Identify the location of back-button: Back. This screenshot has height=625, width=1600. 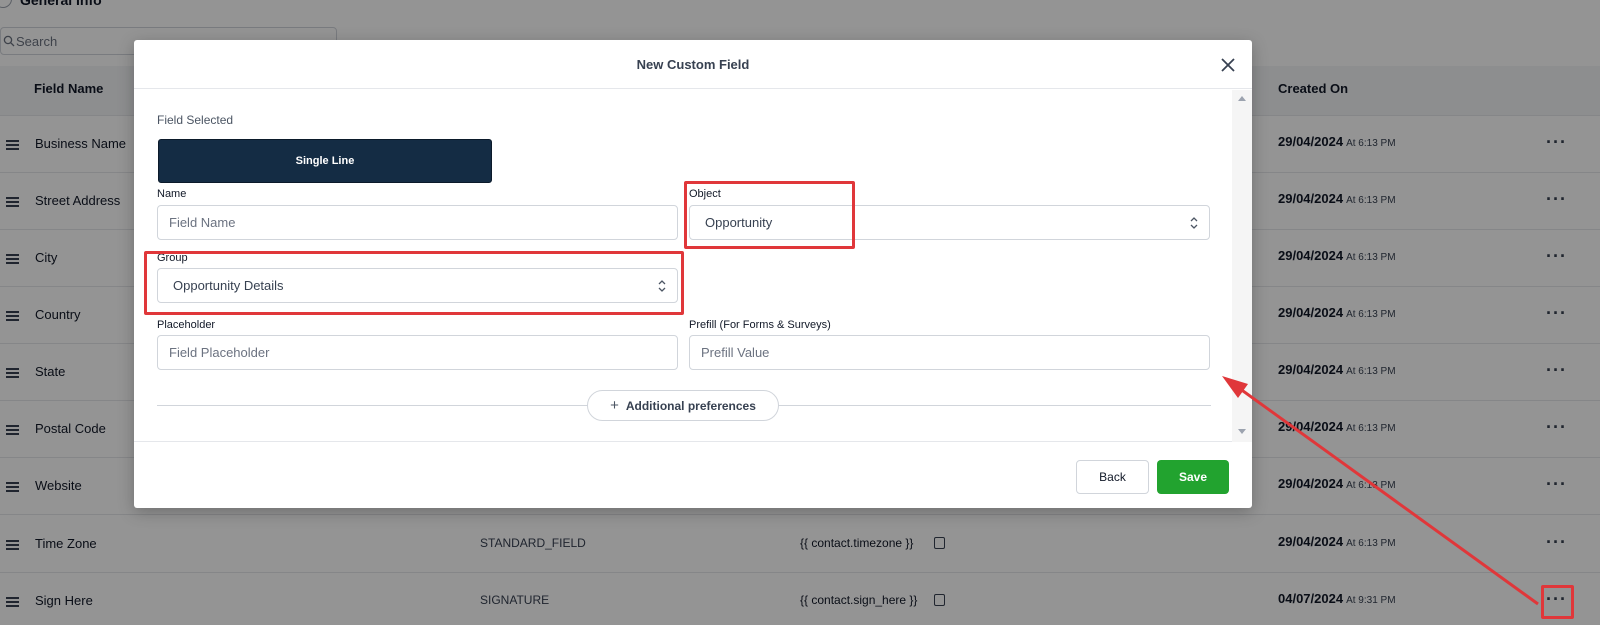
(1112, 477).